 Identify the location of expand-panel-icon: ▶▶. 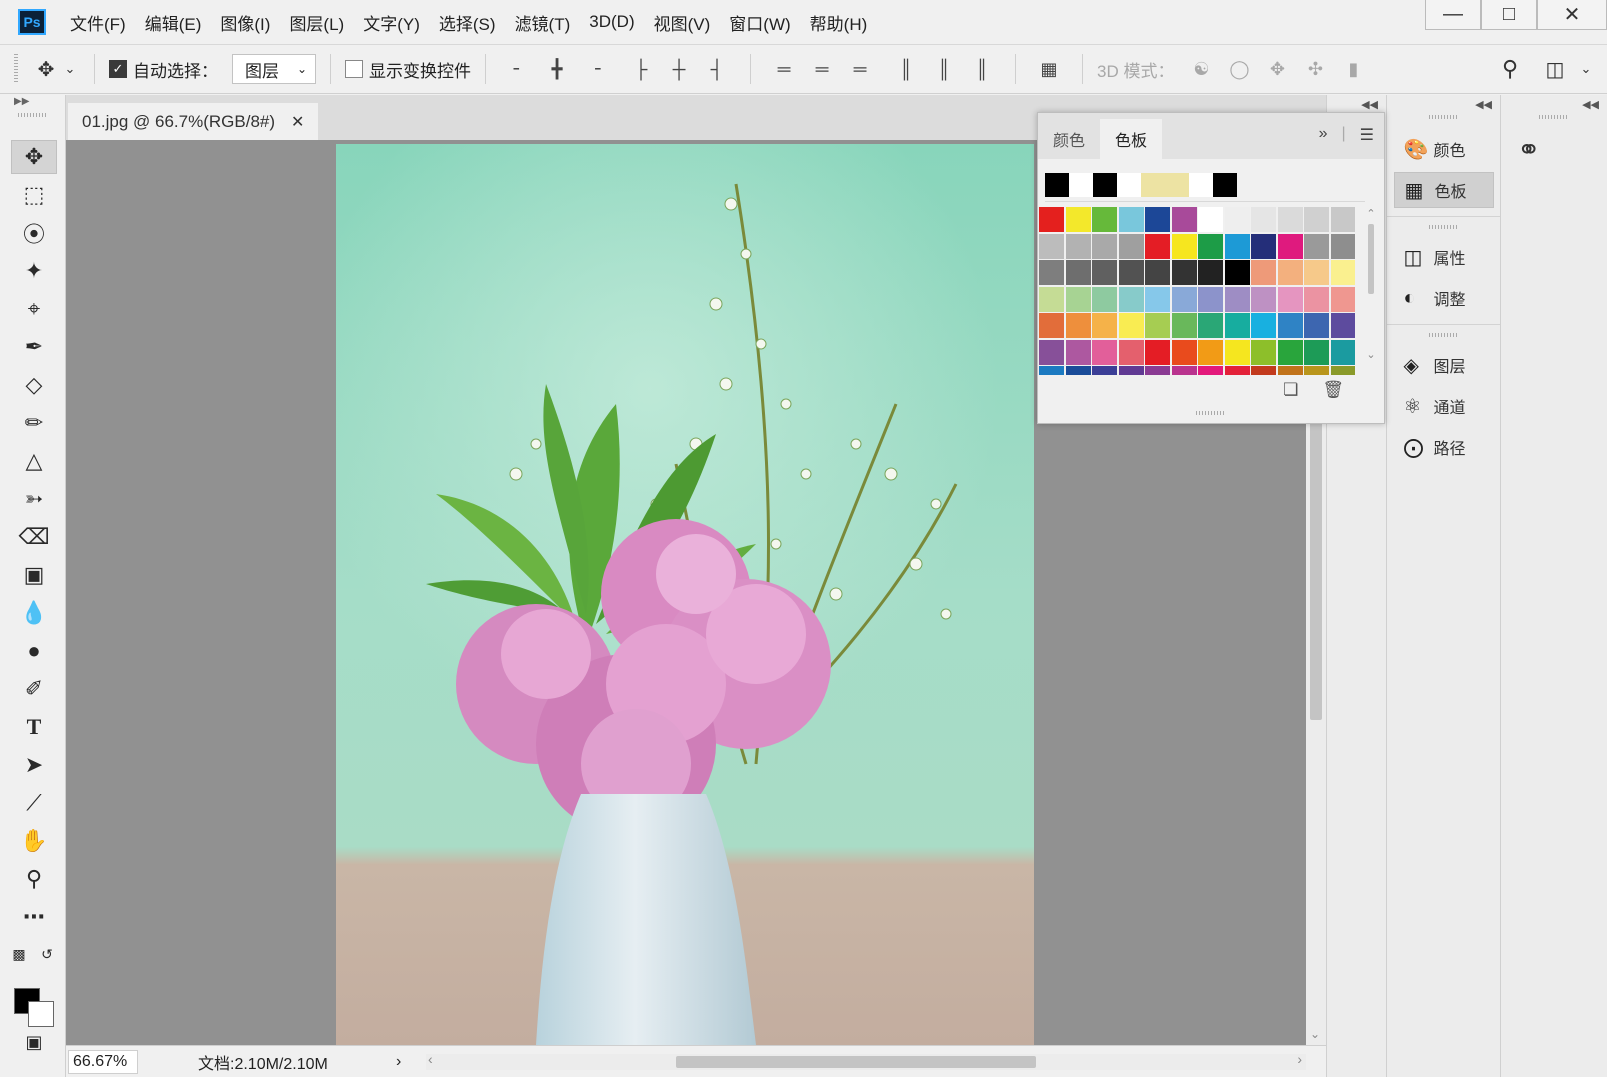
(32, 102).